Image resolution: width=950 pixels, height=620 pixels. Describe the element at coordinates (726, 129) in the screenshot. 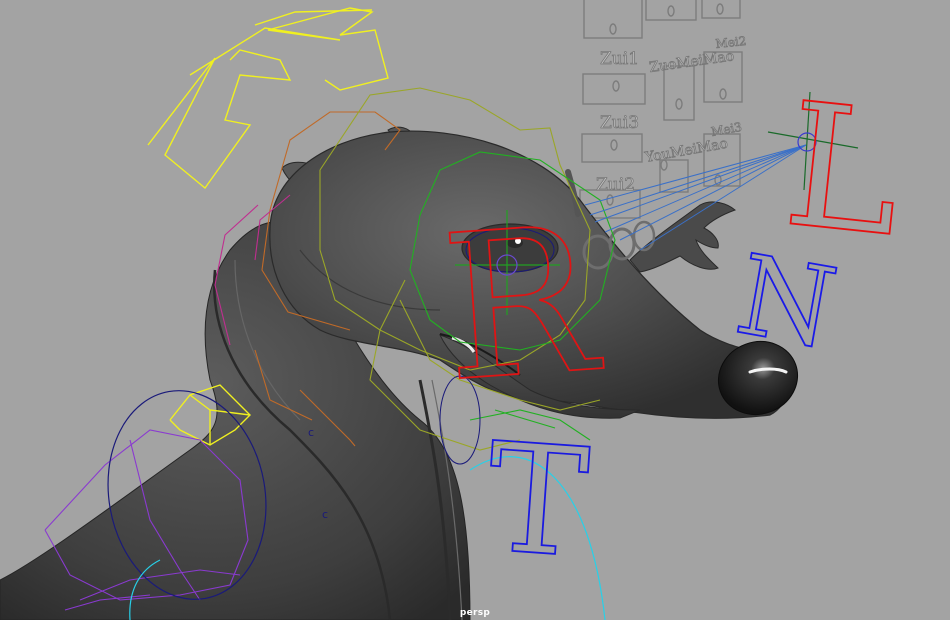

I see `mei3-label: Mei3` at that location.